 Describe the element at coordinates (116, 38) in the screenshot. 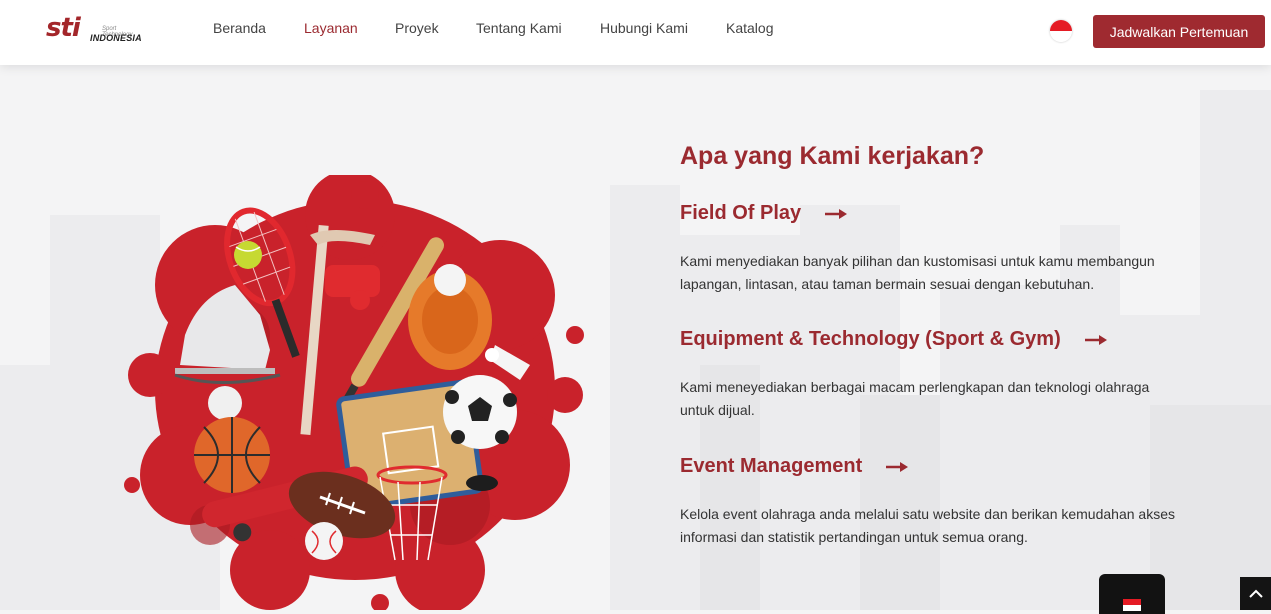

I see `logo-country: INDONESIA` at that location.